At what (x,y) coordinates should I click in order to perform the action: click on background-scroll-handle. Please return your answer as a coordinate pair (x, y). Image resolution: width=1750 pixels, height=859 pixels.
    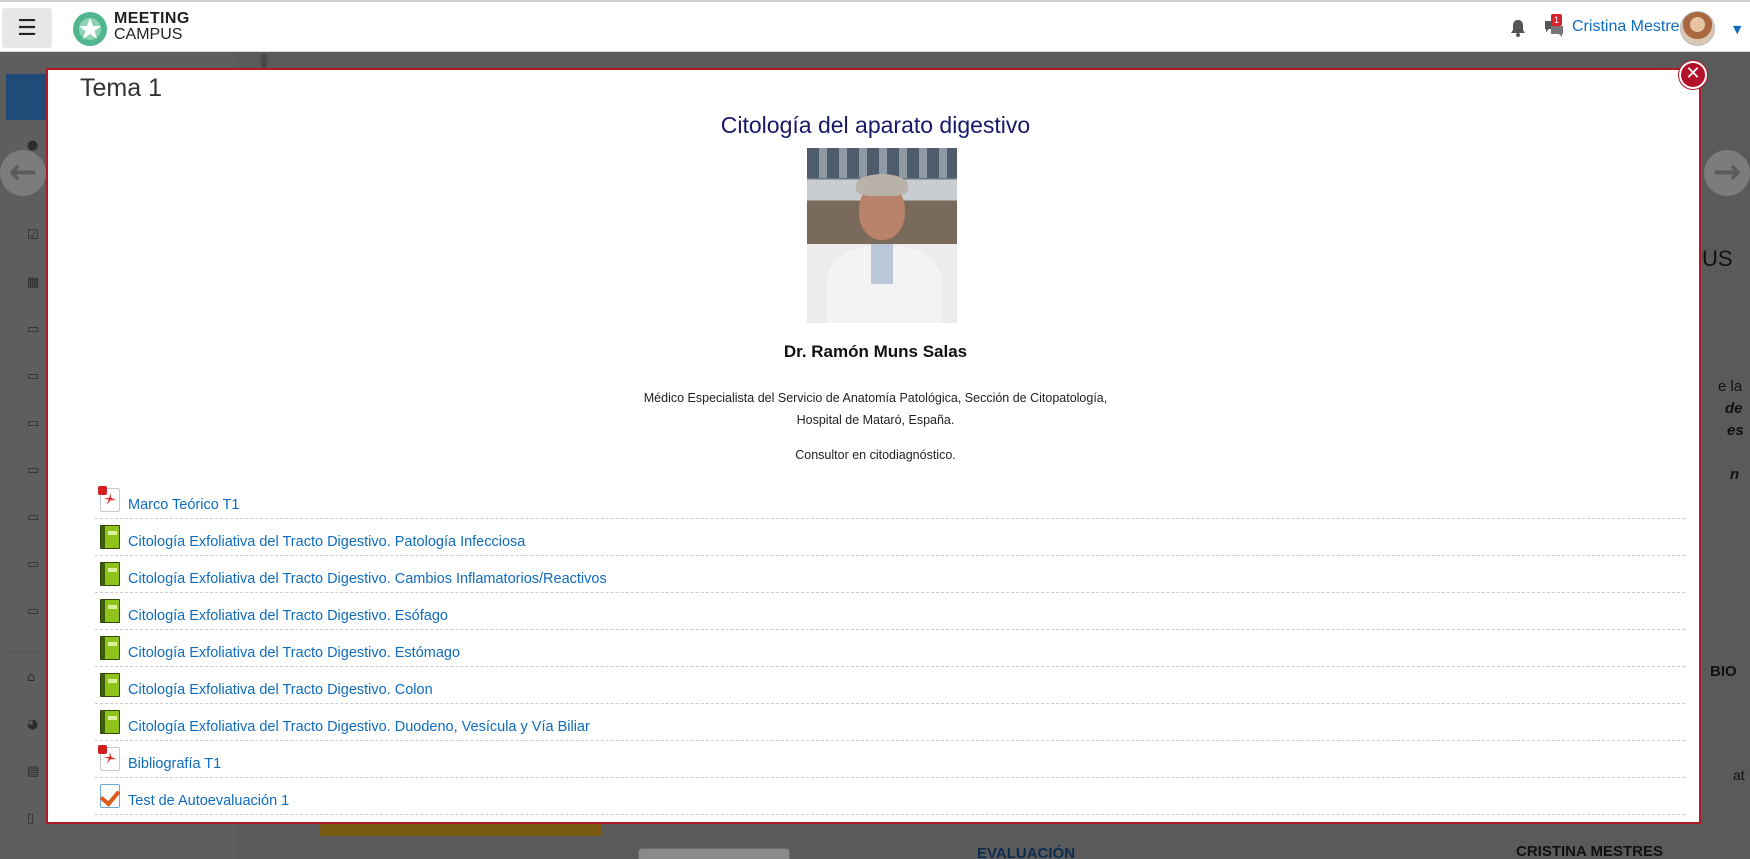
    Looking at the image, I should click on (264, 61).